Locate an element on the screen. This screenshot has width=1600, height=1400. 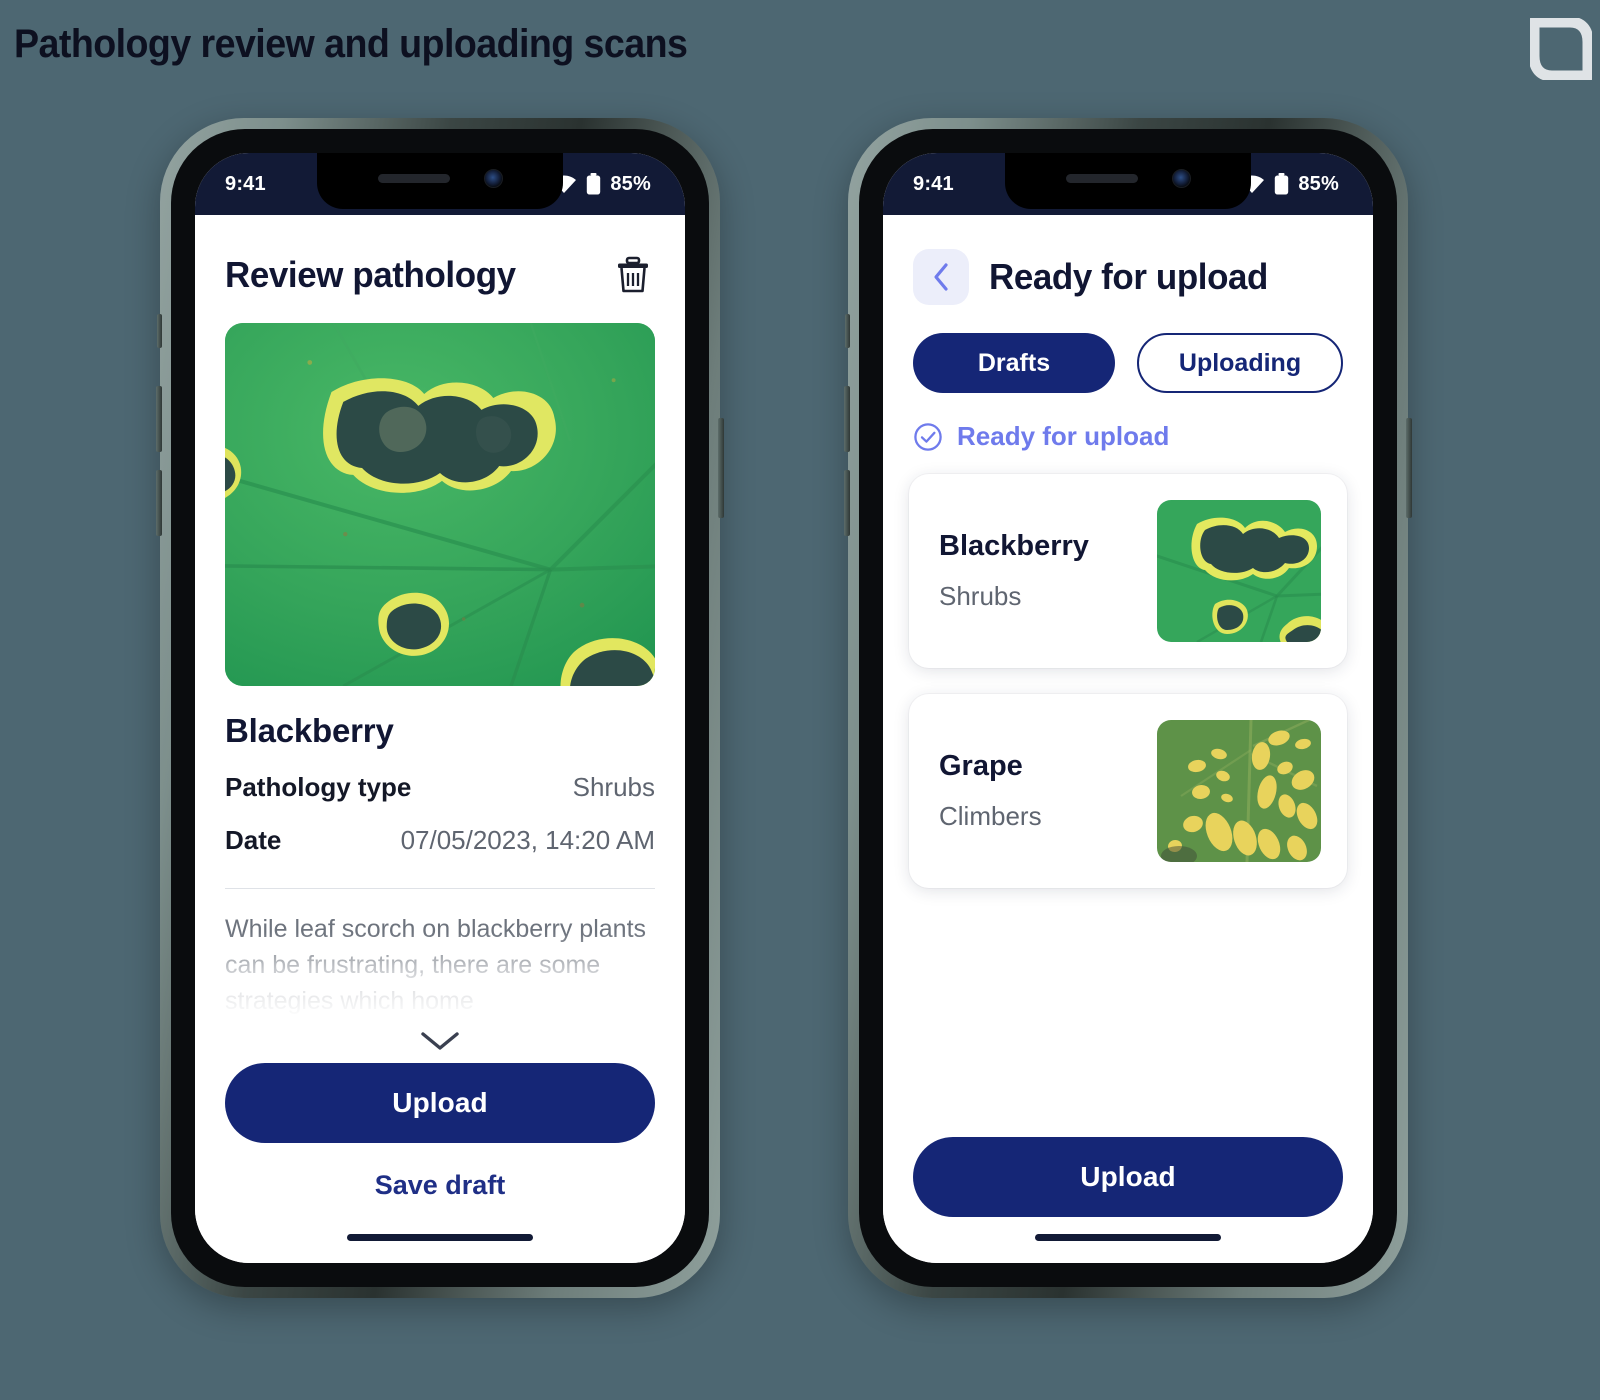
review-actions: Upload Save draft is located at coordinates (440, 1163).